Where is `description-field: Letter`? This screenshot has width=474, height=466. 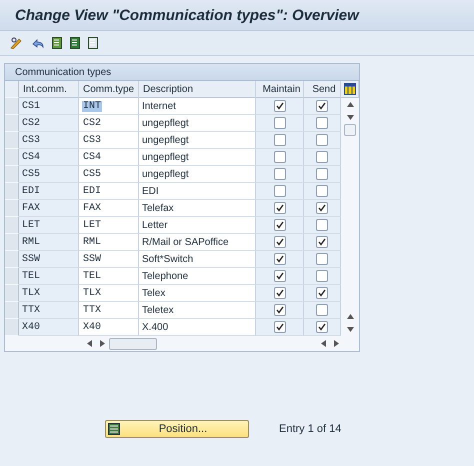
description-field: Letter is located at coordinates (197, 225).